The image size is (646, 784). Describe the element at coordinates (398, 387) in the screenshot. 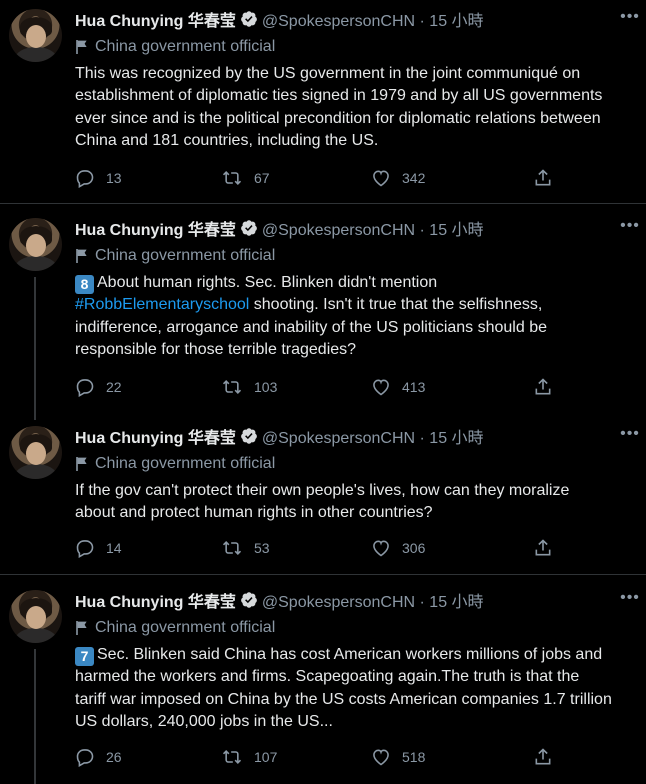

I see `like-button: 413` at that location.